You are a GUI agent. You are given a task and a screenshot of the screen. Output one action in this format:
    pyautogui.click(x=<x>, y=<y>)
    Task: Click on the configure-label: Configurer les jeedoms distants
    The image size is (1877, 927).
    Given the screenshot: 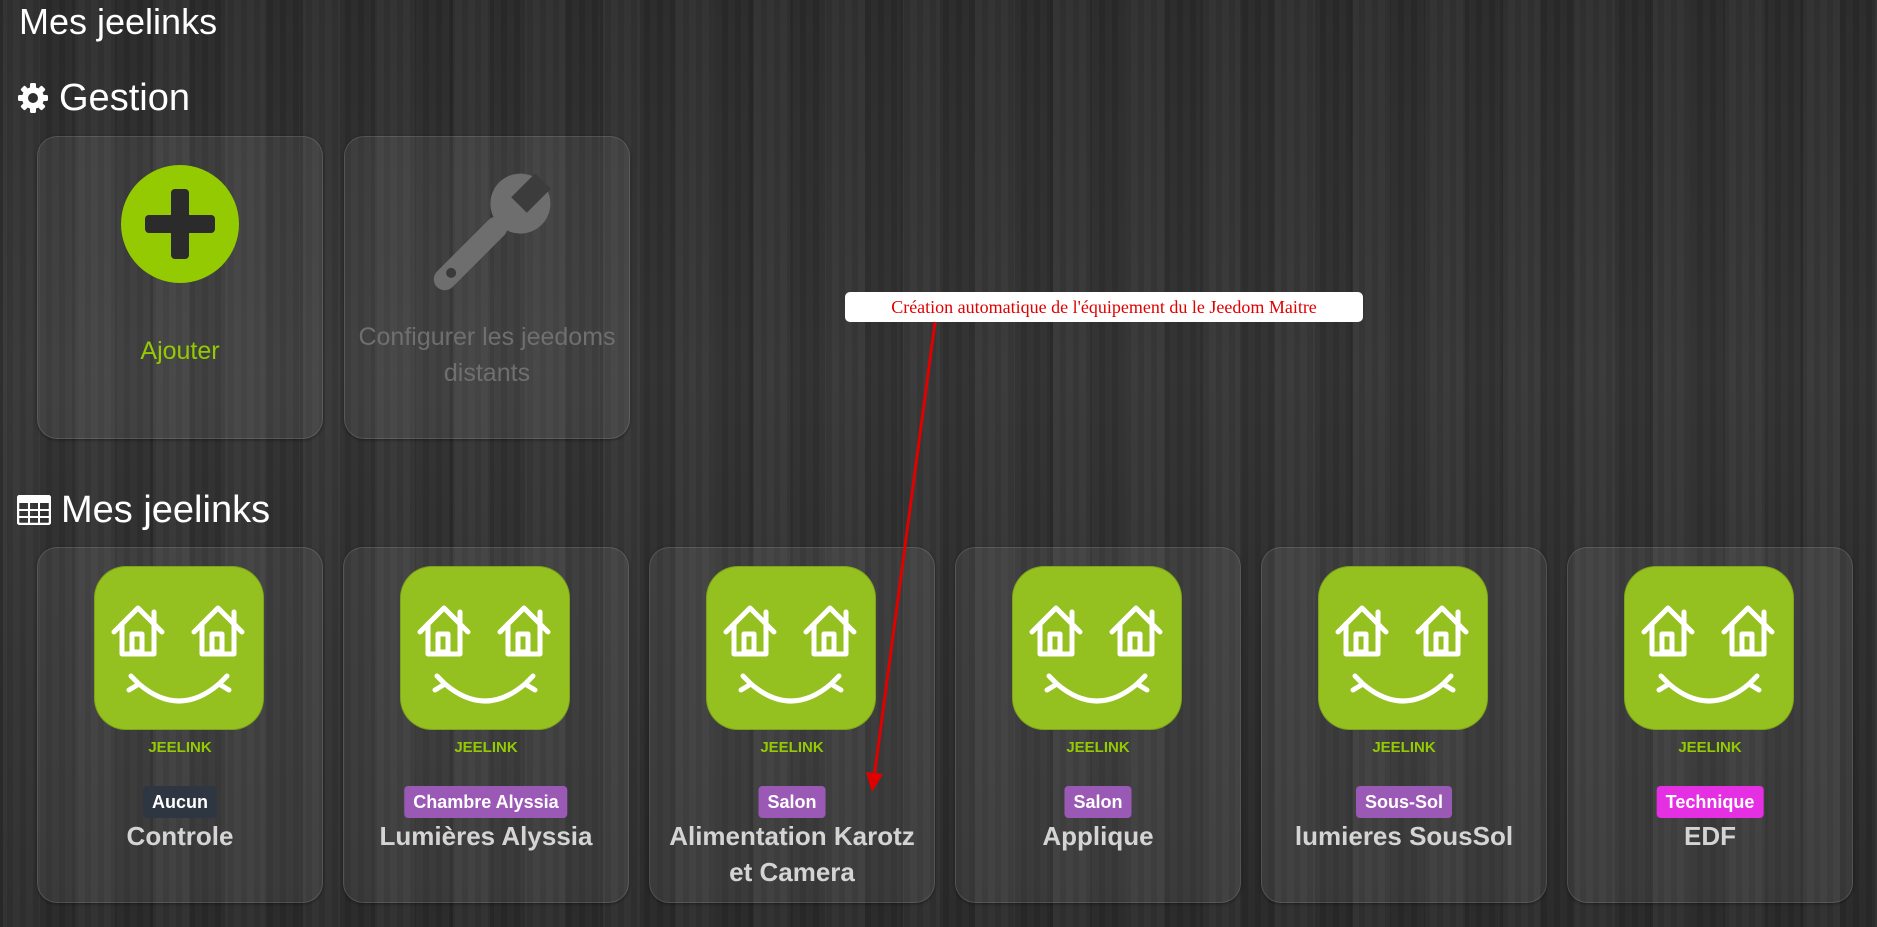 What is the action you would take?
    pyautogui.click(x=487, y=355)
    